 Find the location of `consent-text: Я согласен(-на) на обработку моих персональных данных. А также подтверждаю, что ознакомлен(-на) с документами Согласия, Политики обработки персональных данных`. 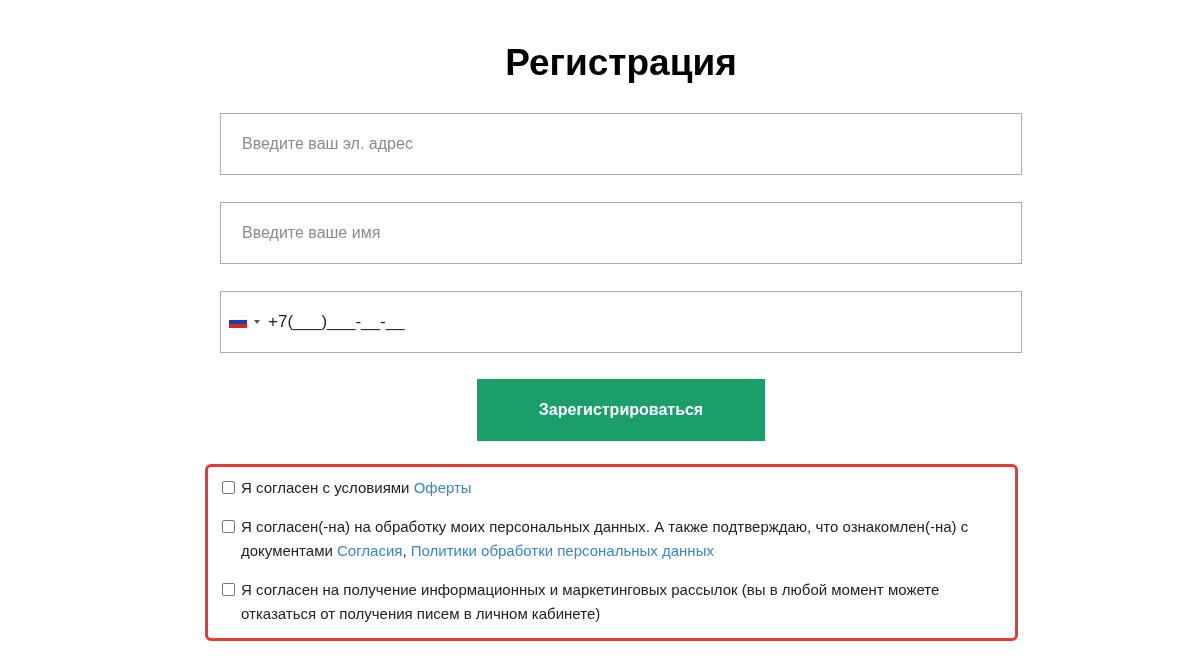

consent-text: Я согласен(-на) на обработку моих персональных данных. А также подтверждаю, что ознакомлен(-на) с документами Согласия, Политики обработки персональных данных is located at coordinates (605, 539).